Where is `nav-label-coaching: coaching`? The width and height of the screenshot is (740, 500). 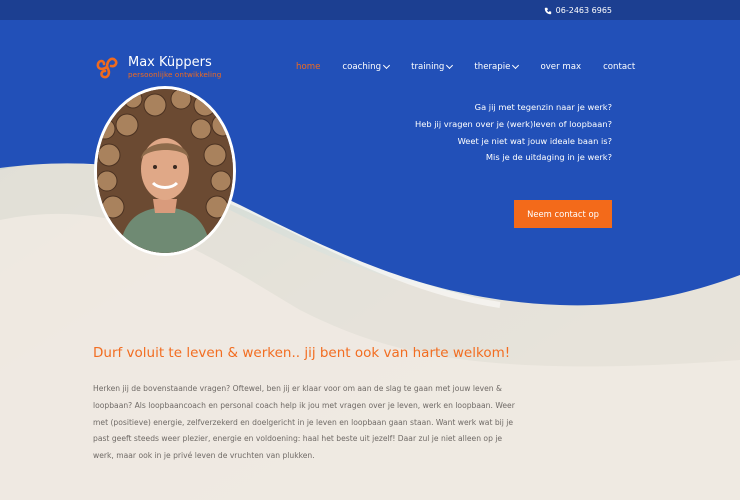 nav-label-coaching: coaching is located at coordinates (362, 67).